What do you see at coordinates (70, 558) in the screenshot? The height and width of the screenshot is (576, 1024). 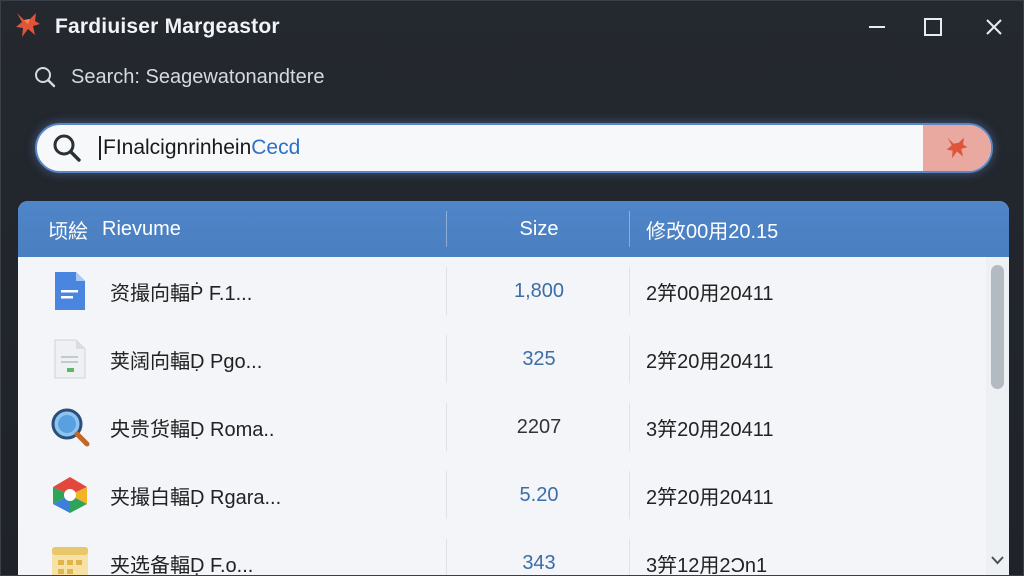 I see `spreadsheet-icon` at bounding box center [70, 558].